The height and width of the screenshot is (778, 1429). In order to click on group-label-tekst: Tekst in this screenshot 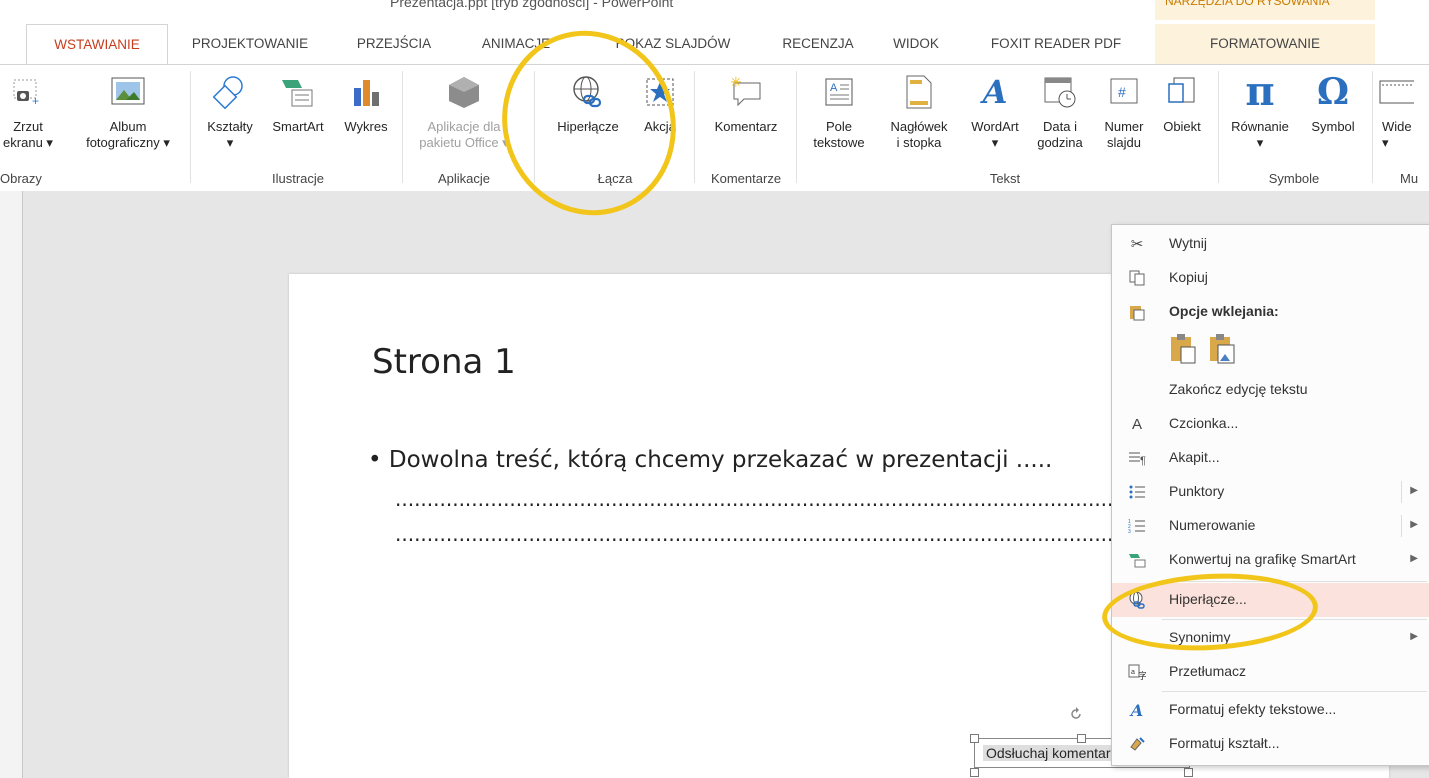, I will do `click(1005, 178)`.